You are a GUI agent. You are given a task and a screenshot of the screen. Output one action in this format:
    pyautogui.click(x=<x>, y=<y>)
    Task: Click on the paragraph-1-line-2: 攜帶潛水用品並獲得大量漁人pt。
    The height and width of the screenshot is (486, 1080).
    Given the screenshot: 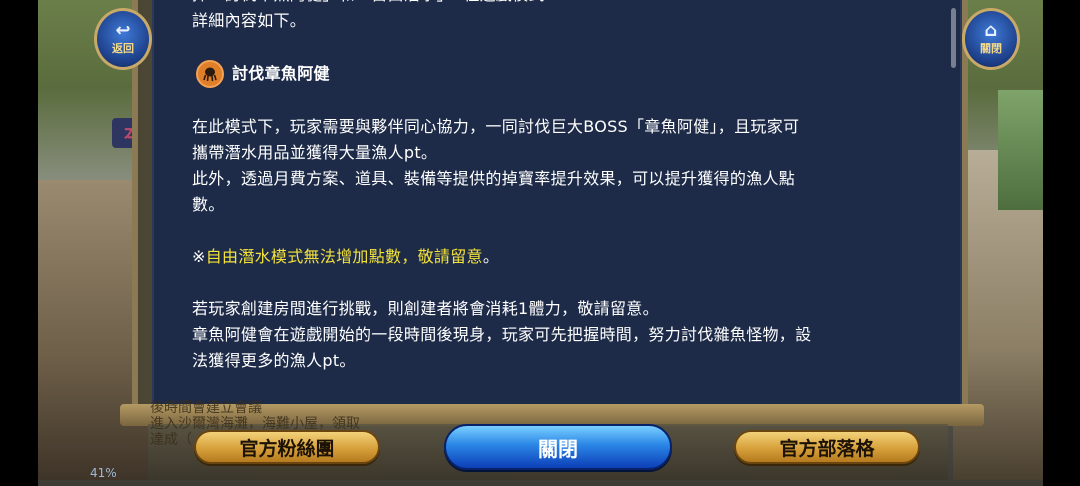 What is the action you would take?
    pyautogui.click(x=315, y=152)
    